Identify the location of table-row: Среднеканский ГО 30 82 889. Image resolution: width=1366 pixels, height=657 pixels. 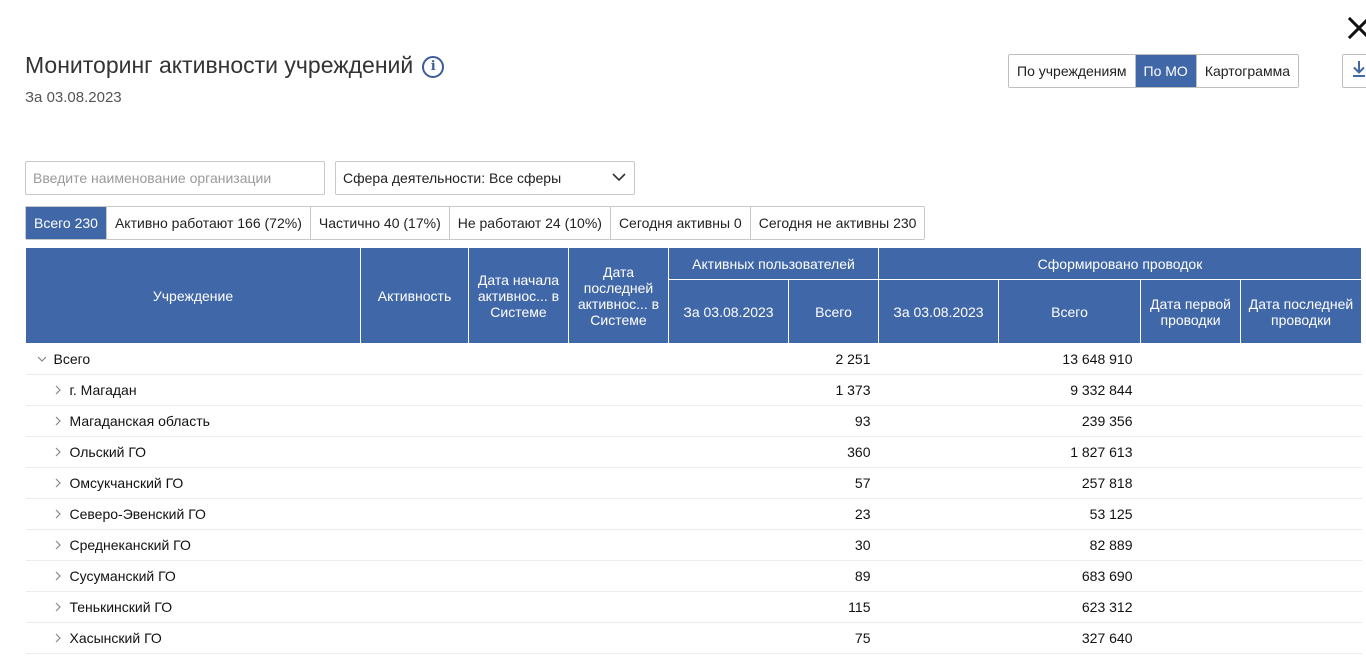
(693, 545).